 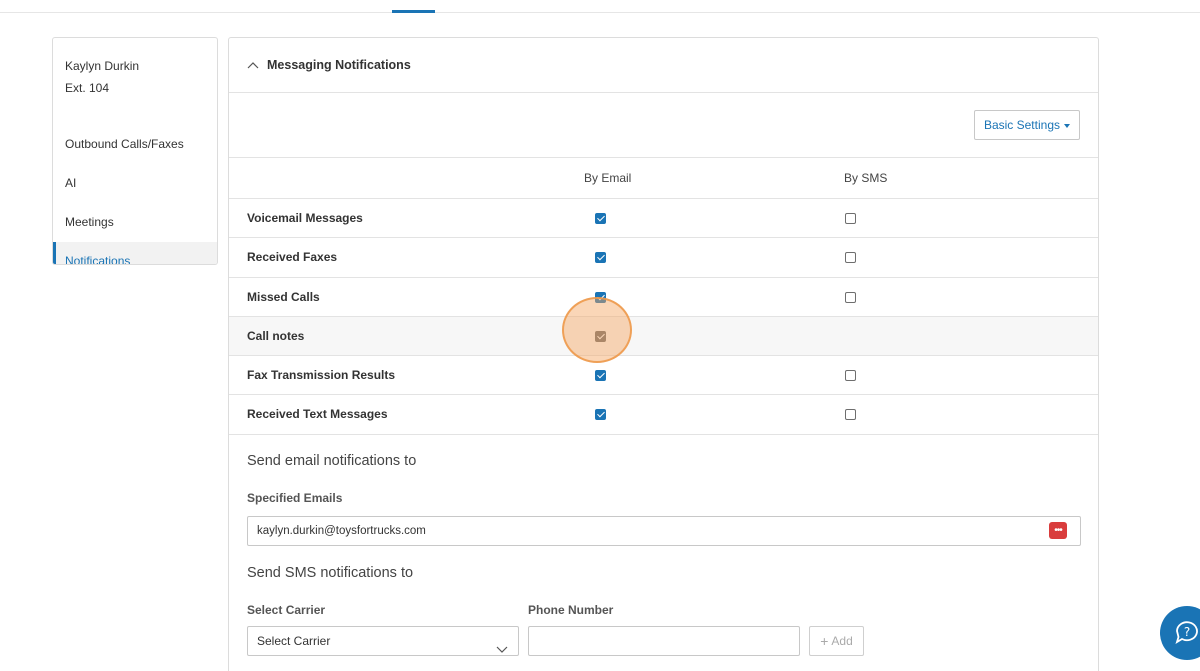 What do you see at coordinates (663, 65) in the screenshot?
I see `panel-header: Messaging Notifications` at bounding box center [663, 65].